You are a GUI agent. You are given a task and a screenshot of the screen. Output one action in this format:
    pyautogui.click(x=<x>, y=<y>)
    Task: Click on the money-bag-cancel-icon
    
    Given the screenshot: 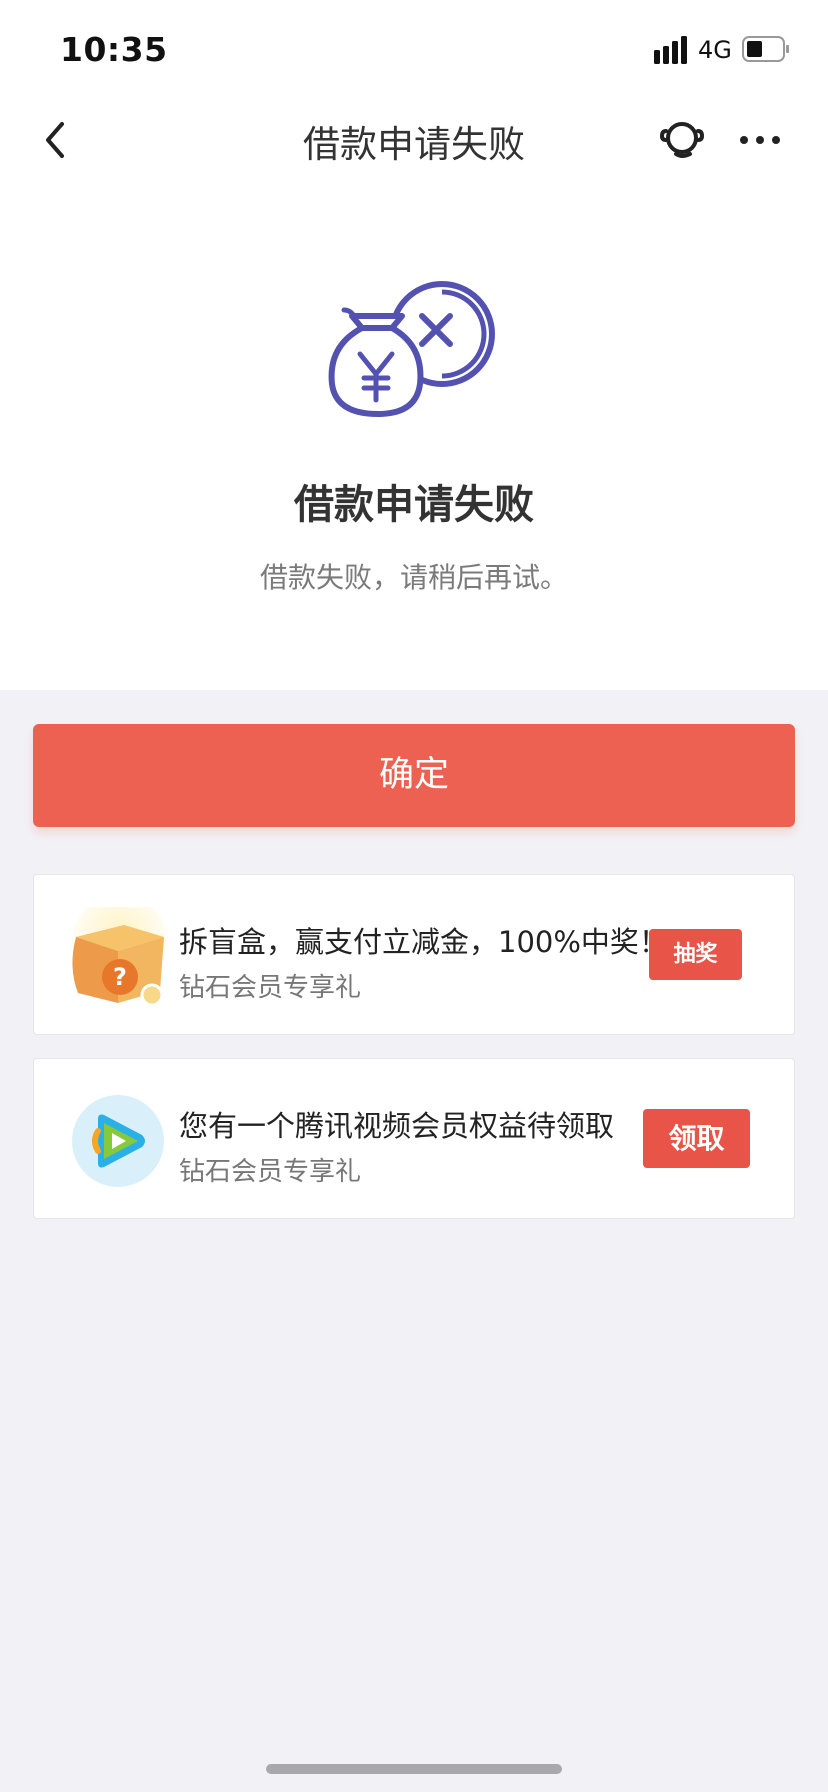 What is the action you would take?
    pyautogui.click(x=411, y=349)
    